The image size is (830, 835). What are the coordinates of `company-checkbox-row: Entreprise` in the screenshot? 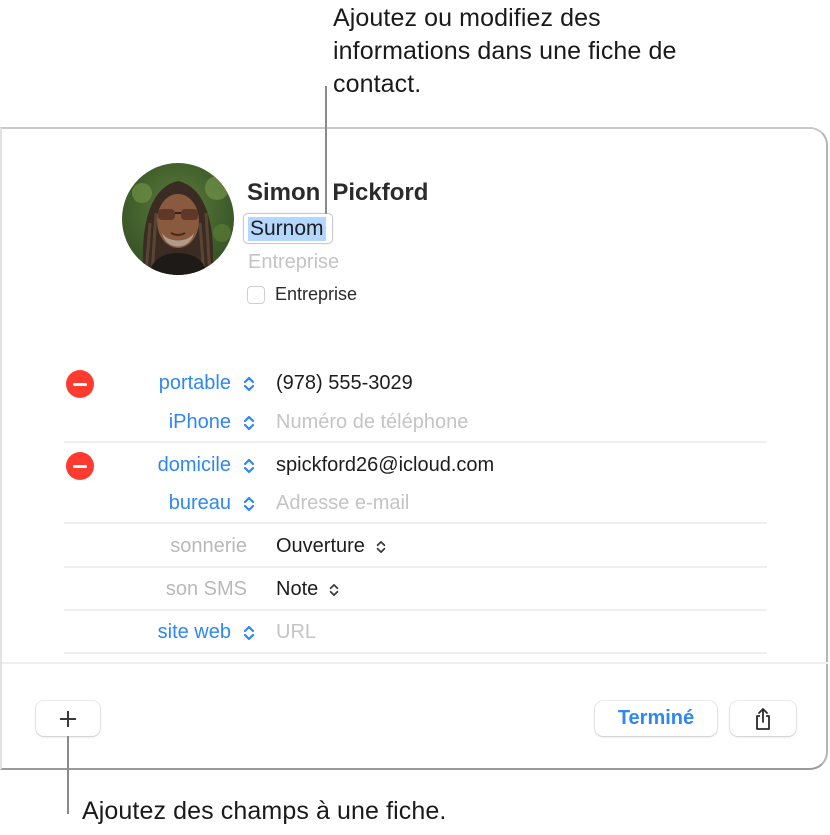 It's located at (302, 294).